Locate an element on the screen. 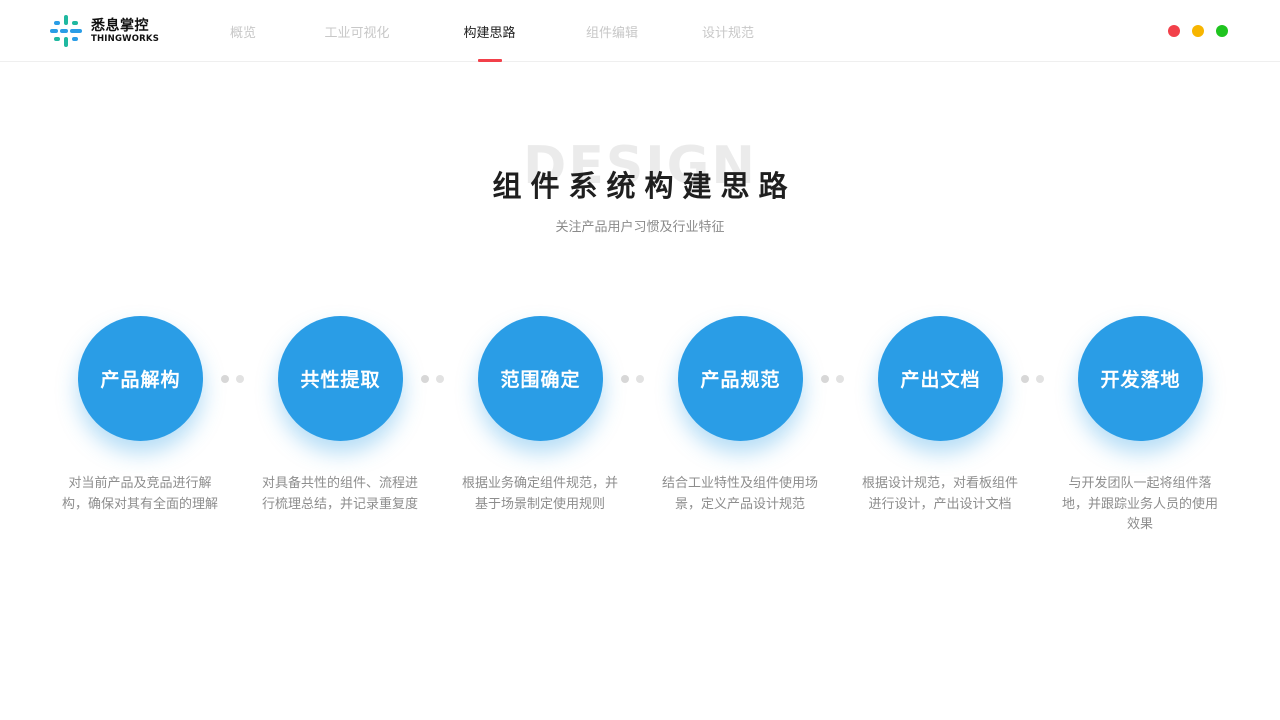  red-dot-icon is located at coordinates (1174, 31).